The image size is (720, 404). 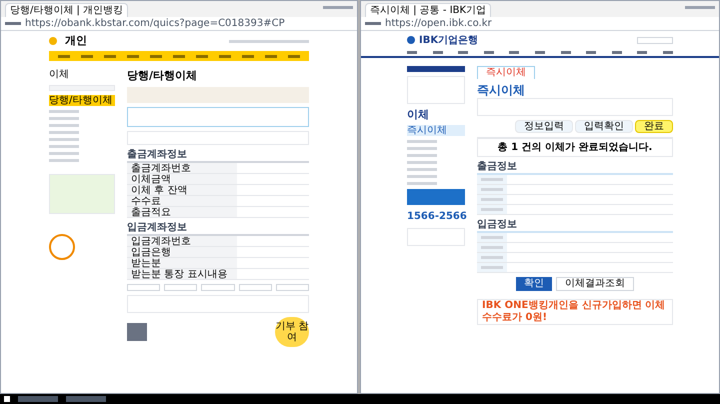 I want to click on search-field, so click(x=655, y=40).